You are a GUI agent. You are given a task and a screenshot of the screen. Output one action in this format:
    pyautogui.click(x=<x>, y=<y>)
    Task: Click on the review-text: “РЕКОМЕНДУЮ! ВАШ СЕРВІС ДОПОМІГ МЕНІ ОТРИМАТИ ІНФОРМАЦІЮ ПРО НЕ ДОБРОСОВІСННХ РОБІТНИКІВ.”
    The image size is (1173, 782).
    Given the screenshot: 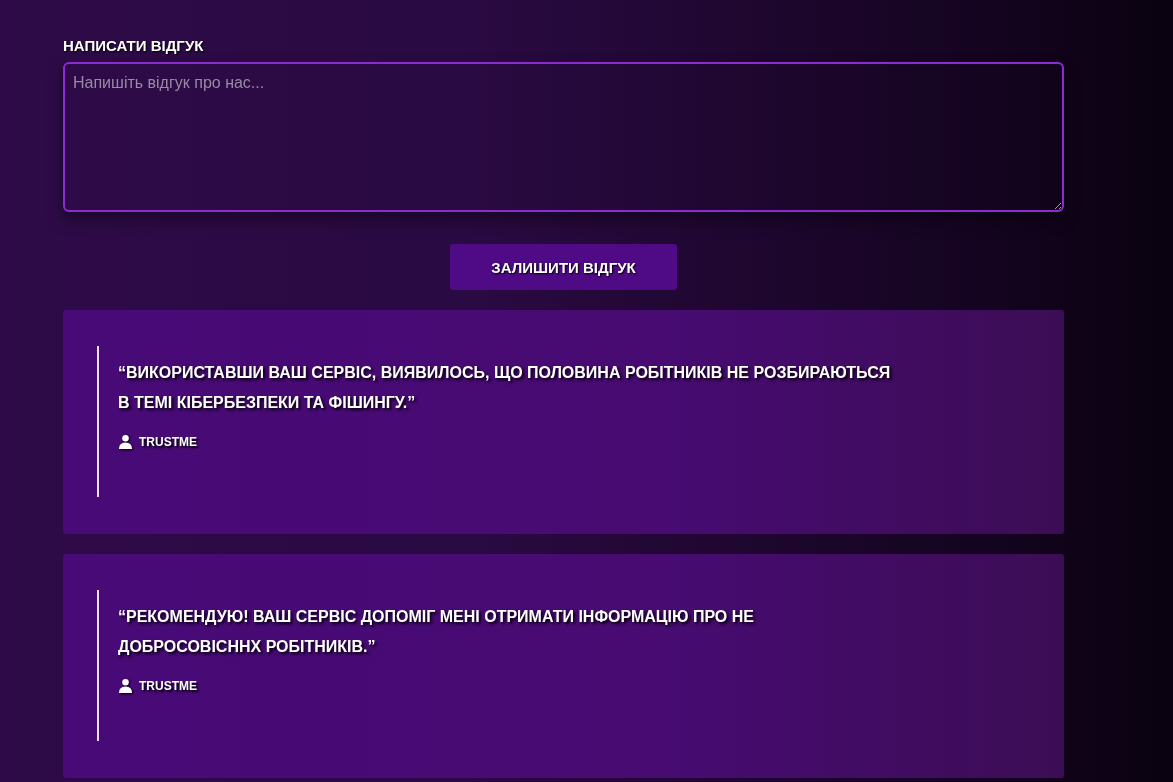 What is the action you would take?
    pyautogui.click(x=436, y=632)
    